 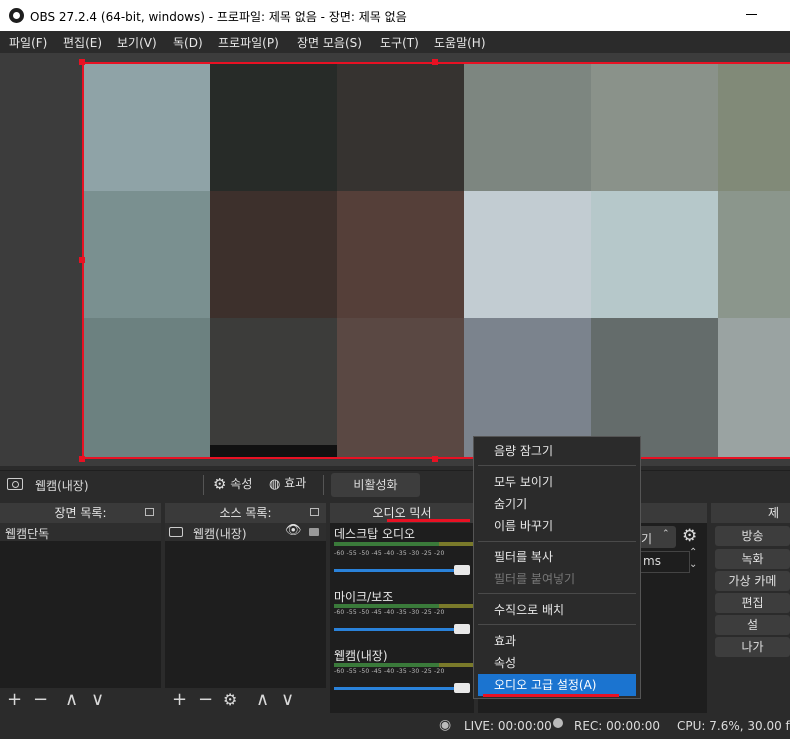 What do you see at coordinates (248, 42) in the screenshot?
I see `menu-profile: 프로파일(P)` at bounding box center [248, 42].